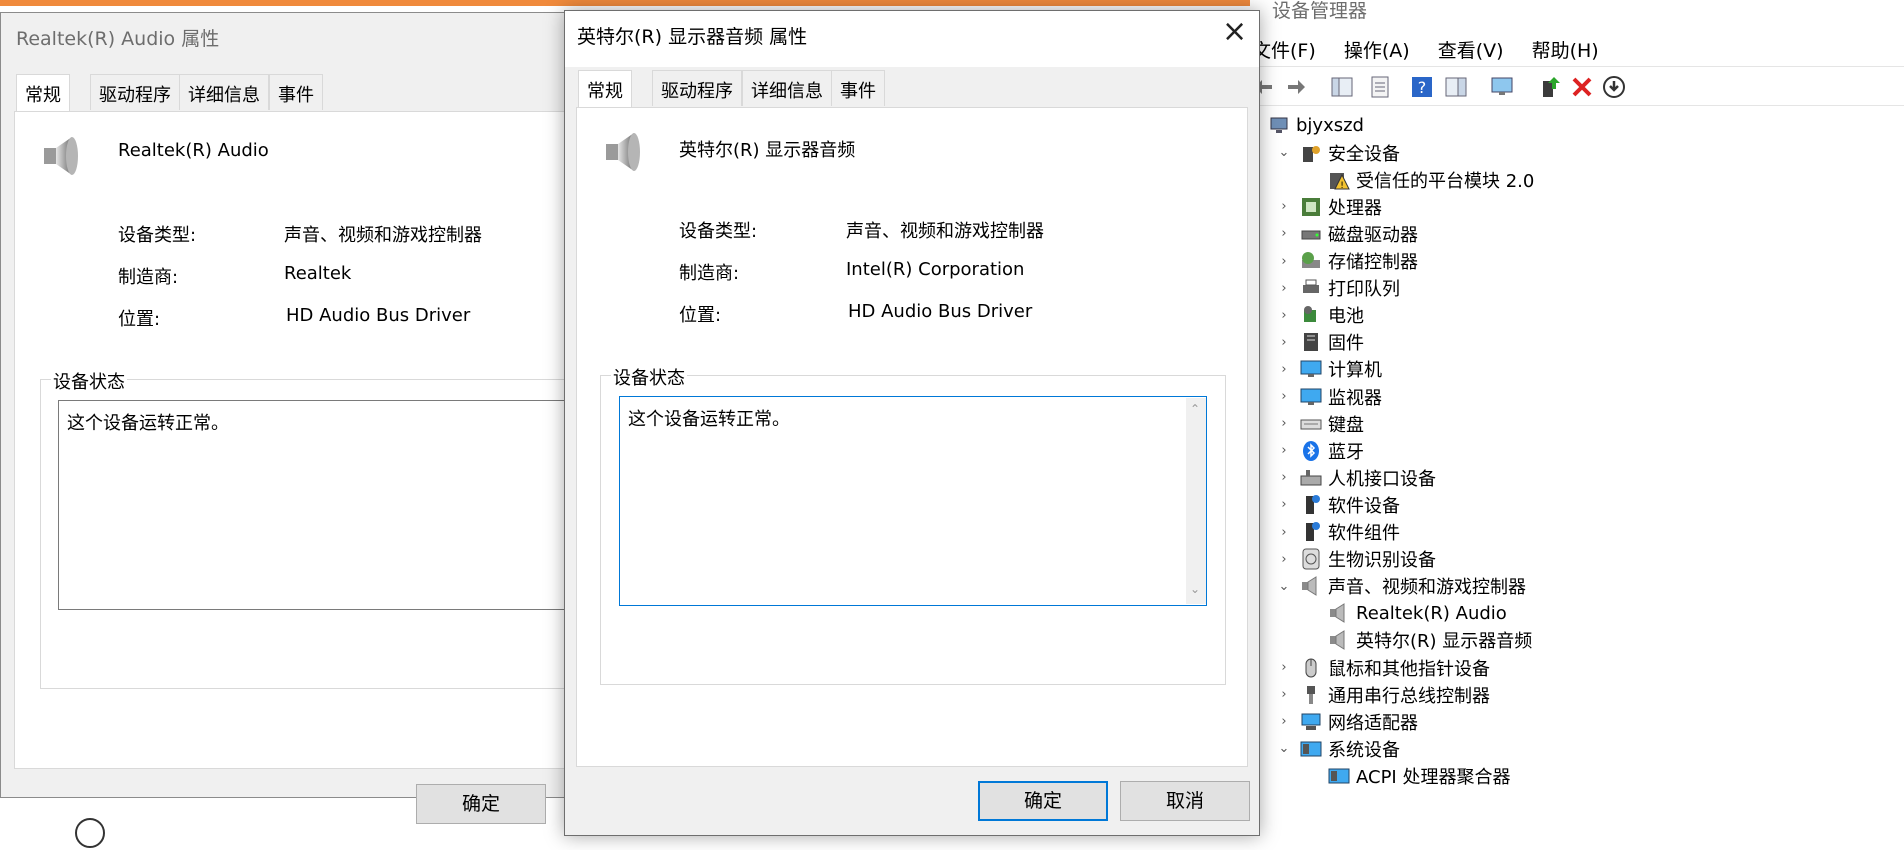 The width and height of the screenshot is (1904, 850). Describe the element at coordinates (1196, 501) in the screenshot. I see `status-scrollbar: ⌃ ⌄` at that location.